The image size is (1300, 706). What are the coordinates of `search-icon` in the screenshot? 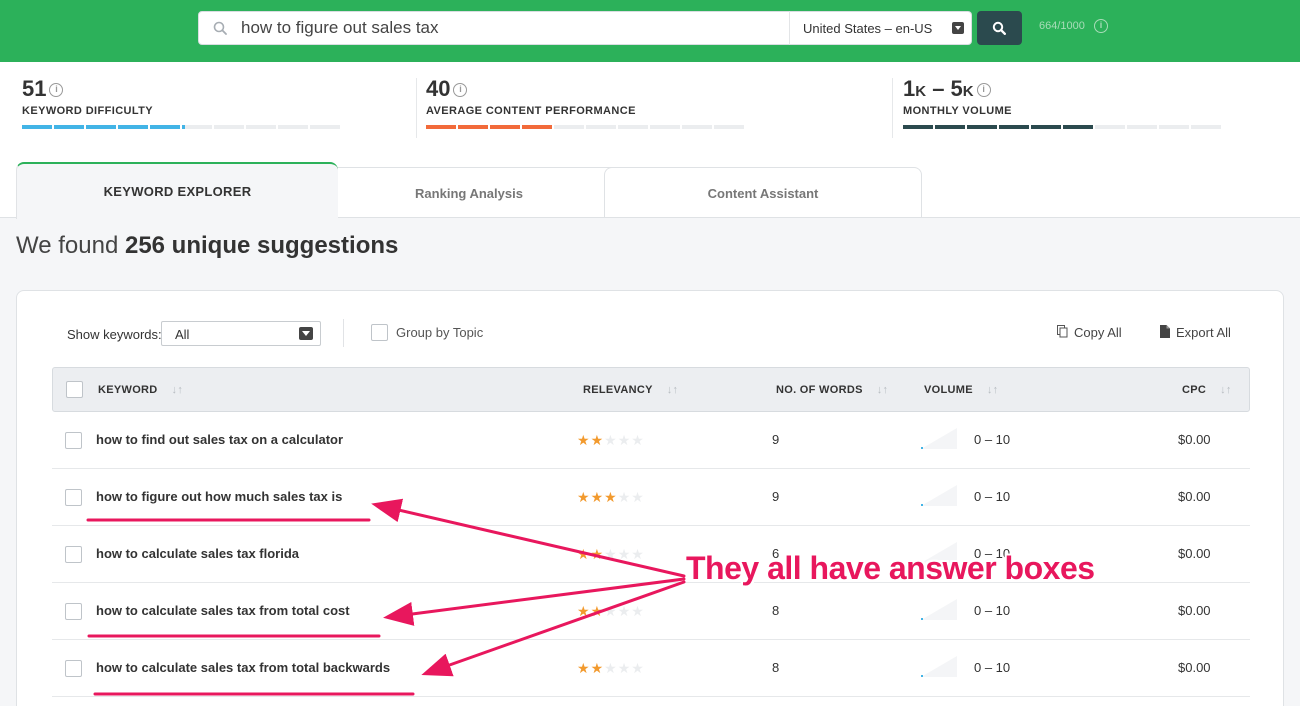 It's located at (999, 28).